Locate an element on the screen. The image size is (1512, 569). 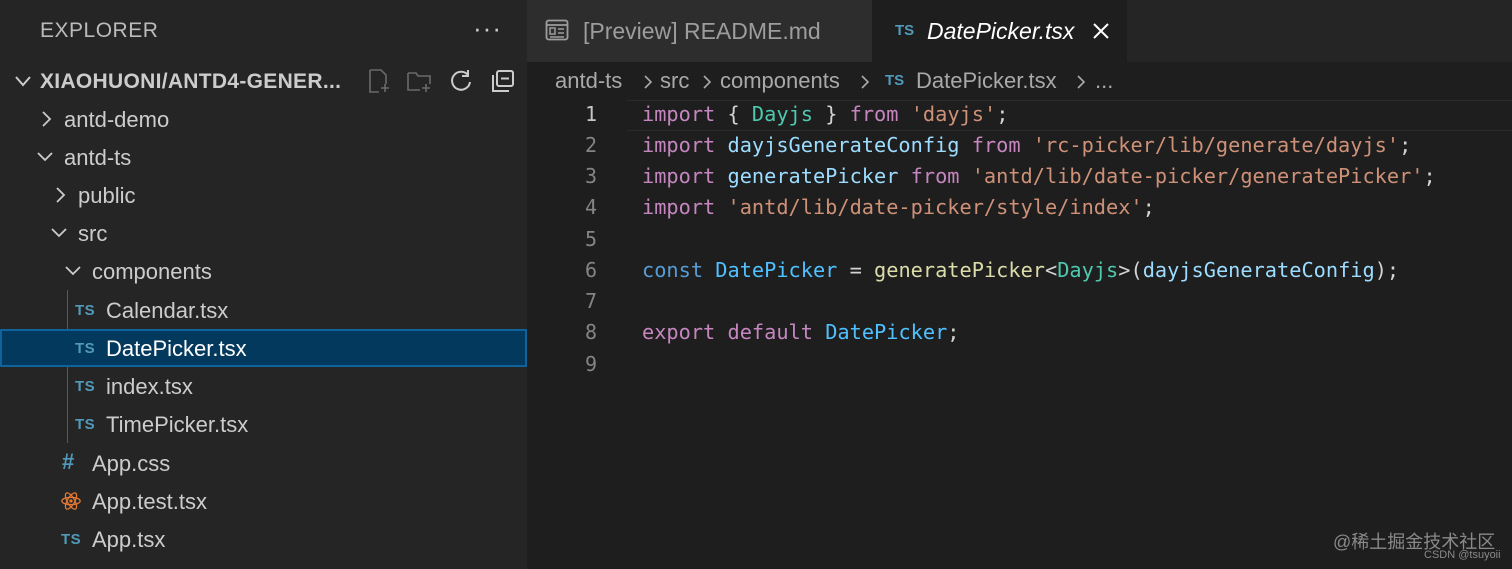
tree-item-antd-demo: antd-demo is located at coordinates (263, 119).